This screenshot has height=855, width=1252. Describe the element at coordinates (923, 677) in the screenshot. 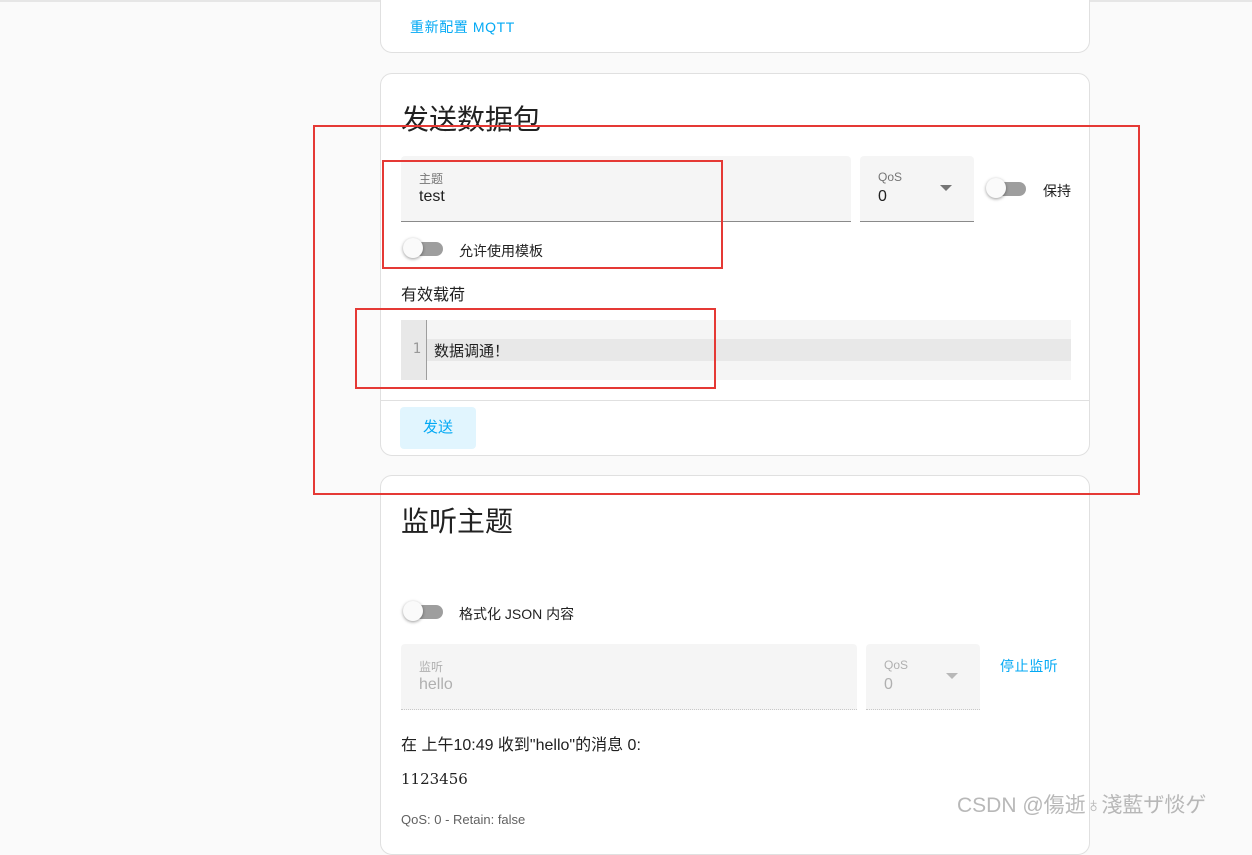

I see `listen-qos-select: QoS 0` at that location.